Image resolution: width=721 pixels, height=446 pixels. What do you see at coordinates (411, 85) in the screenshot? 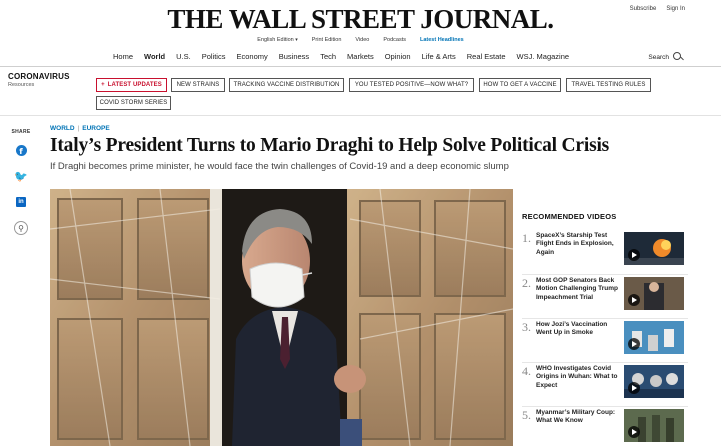
I see `pill-tested-positive: YOU TESTED POSITIVE—NOW WHAT?` at bounding box center [411, 85].